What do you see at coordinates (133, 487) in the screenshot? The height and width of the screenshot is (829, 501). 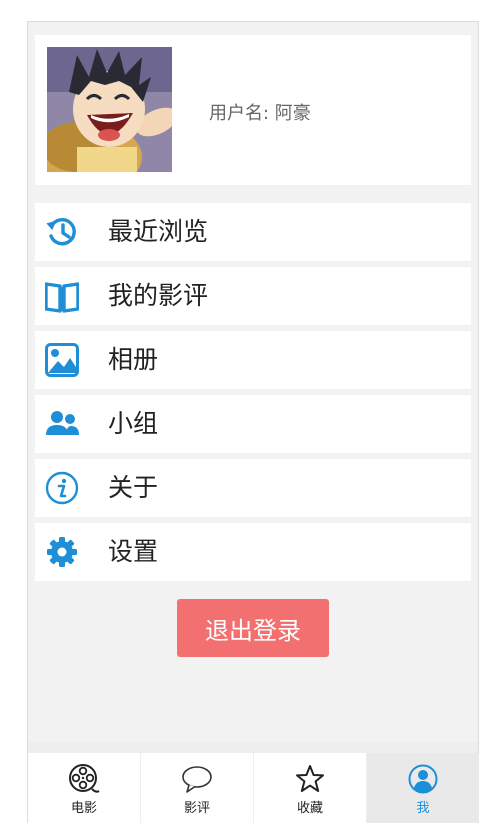 I see `menu-label-about: 关于` at bounding box center [133, 487].